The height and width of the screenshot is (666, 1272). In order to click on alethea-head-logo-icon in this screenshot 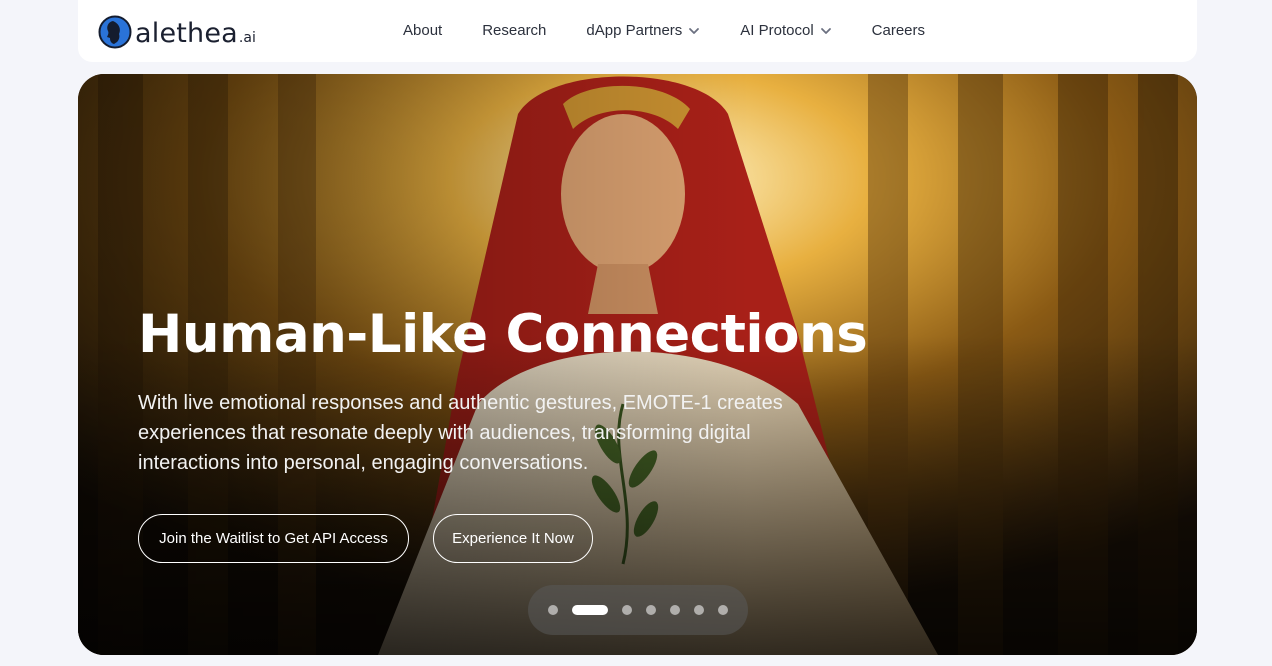, I will do `click(115, 32)`.